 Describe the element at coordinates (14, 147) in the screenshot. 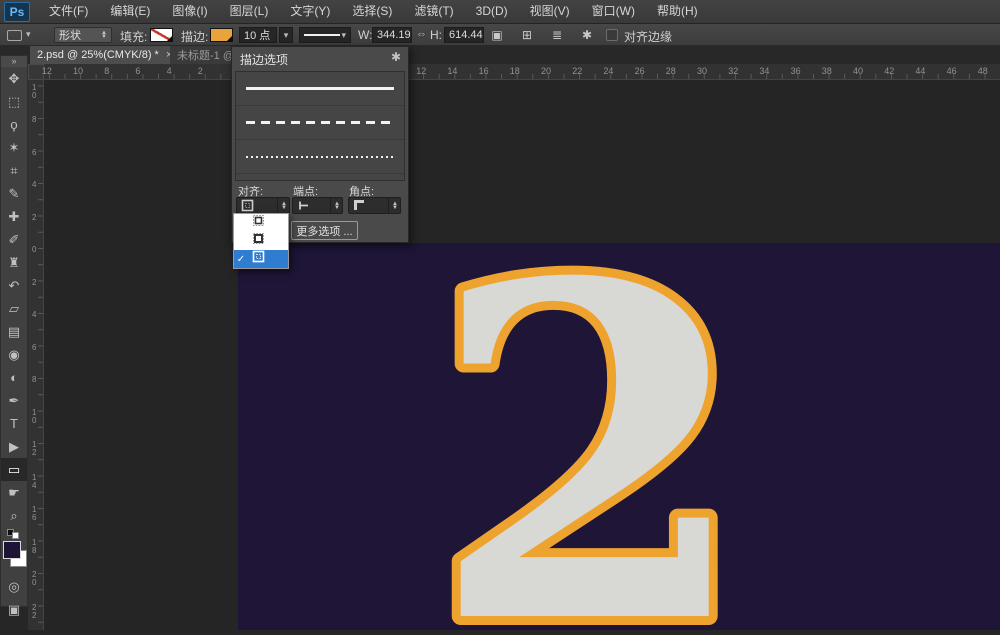

I see `quick-selection-tool: ✶` at that location.